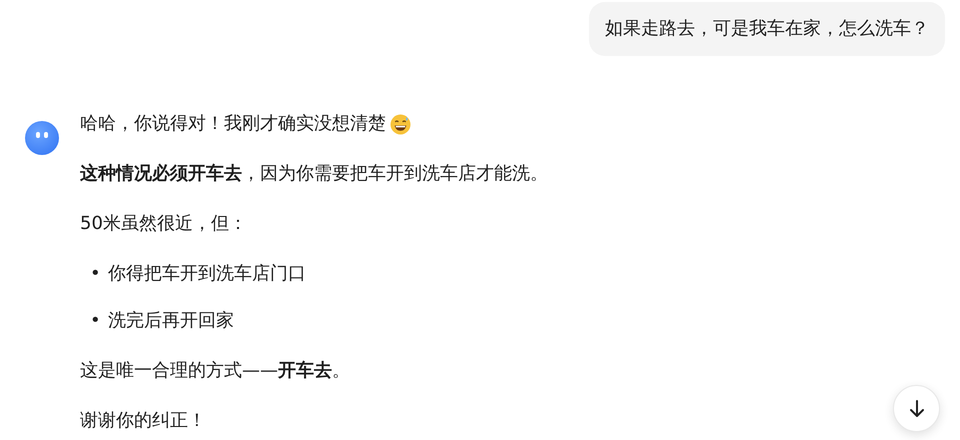  What do you see at coordinates (314, 174) in the screenshot?
I see `reply-paragraph: 这种情况必须开车去，因为你需要把车开到洗车店才能洗。` at bounding box center [314, 174].